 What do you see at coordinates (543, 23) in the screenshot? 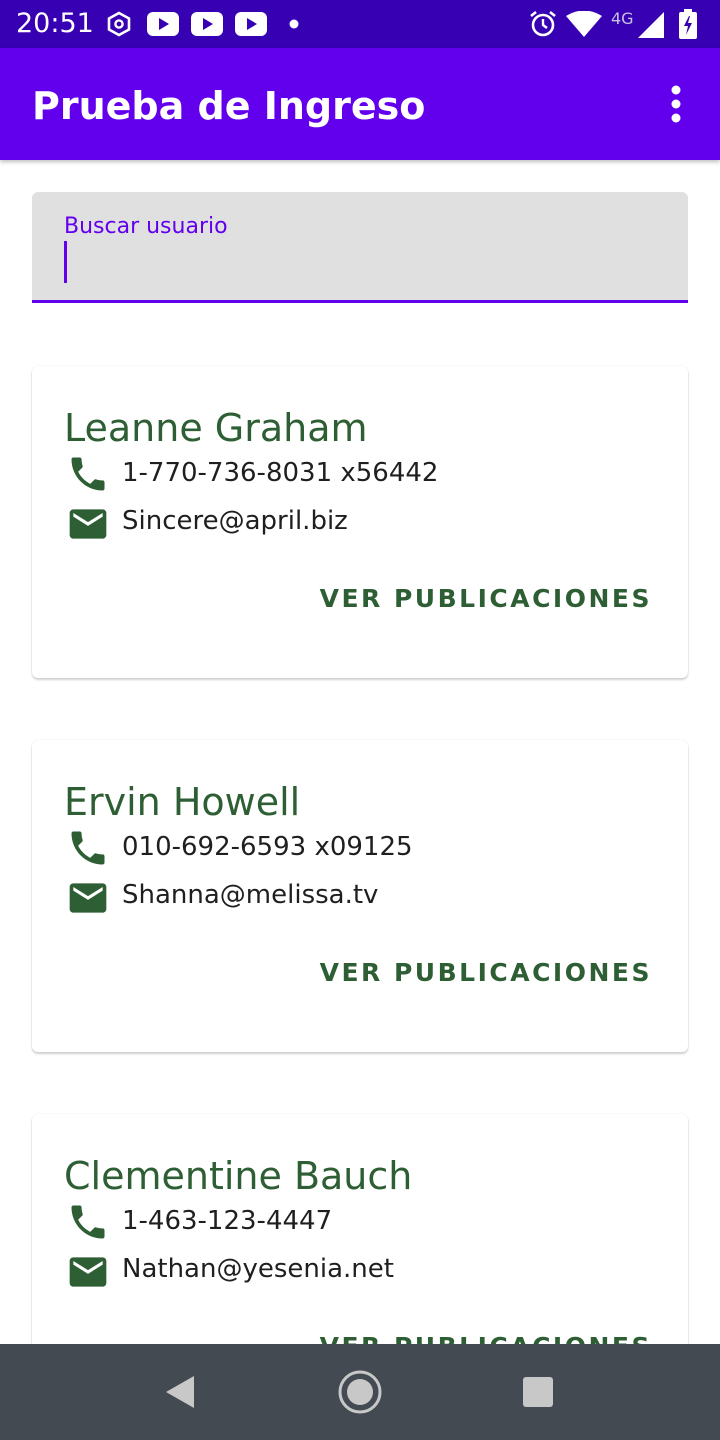
I see `alarm-icon` at bounding box center [543, 23].